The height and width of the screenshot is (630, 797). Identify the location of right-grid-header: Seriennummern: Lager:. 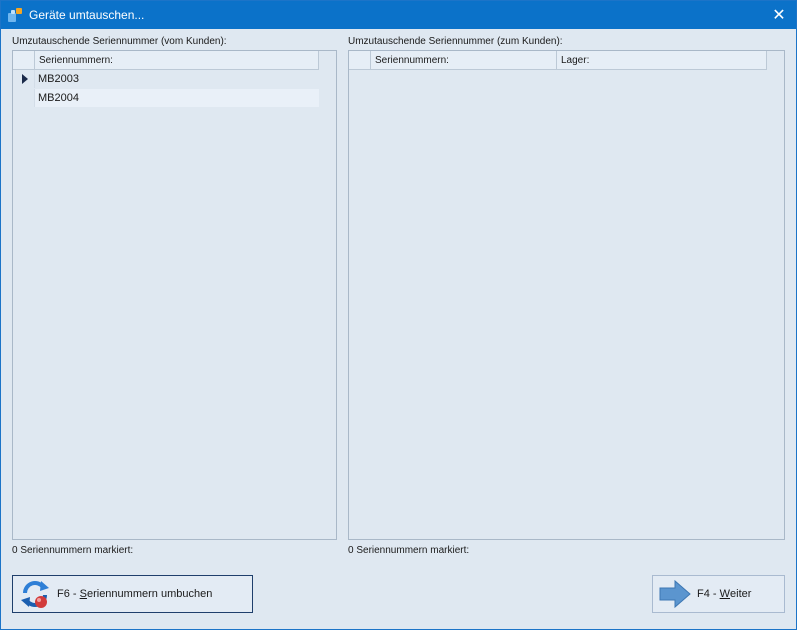
(558, 60).